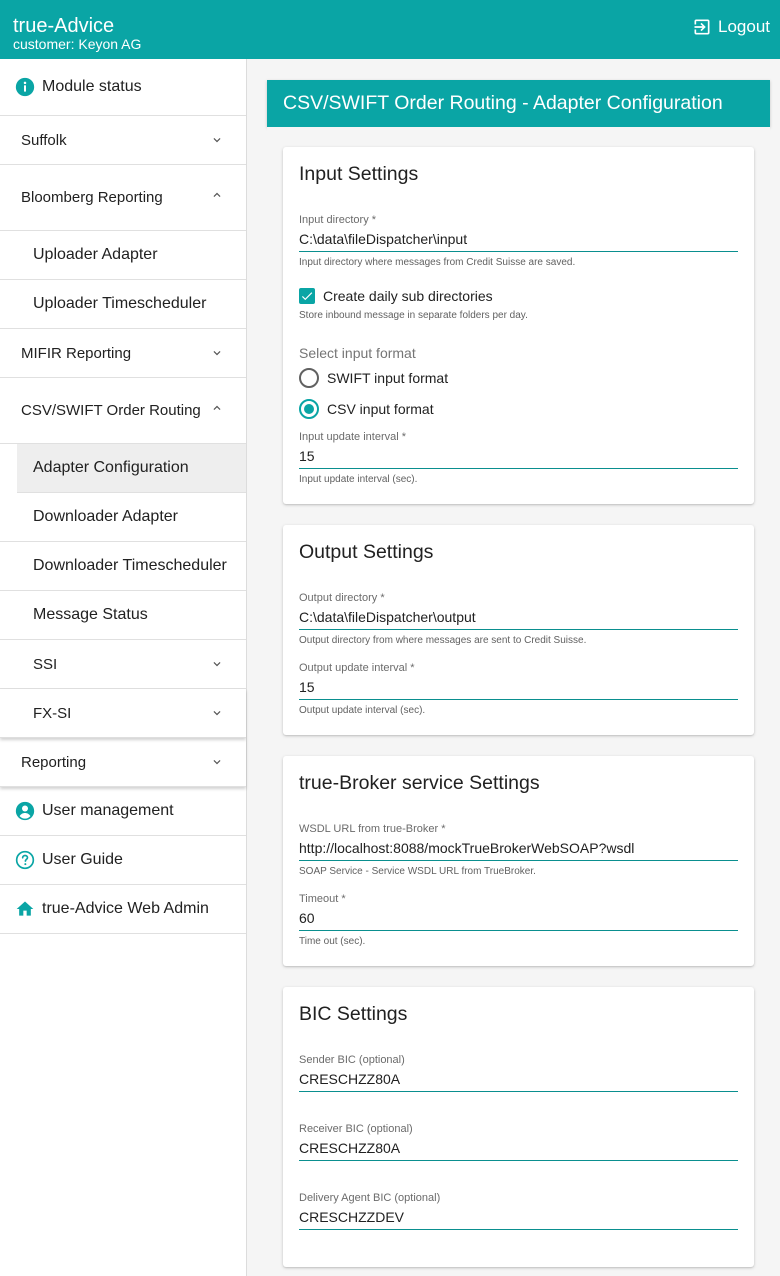 The image size is (780, 1276). I want to click on sidebar-item-web-admin: true-Advice Web Admin, so click(123, 909).